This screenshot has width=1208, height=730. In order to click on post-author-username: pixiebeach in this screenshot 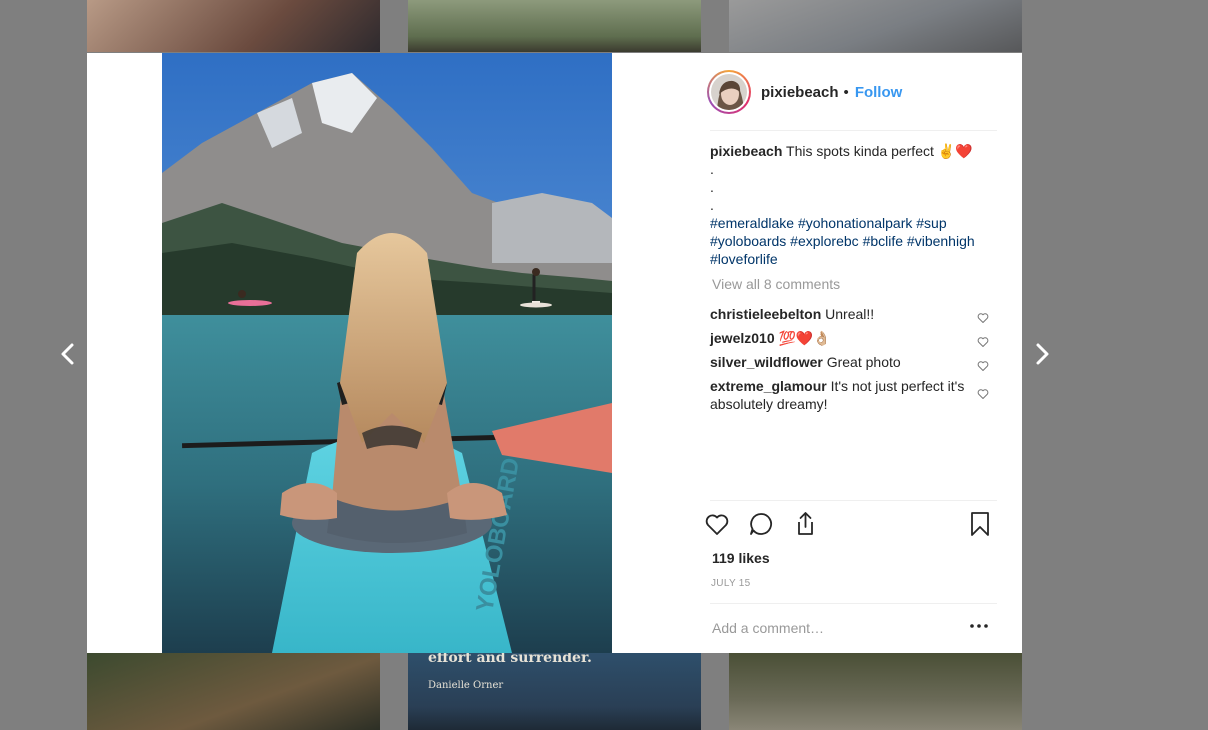, I will do `click(800, 92)`.